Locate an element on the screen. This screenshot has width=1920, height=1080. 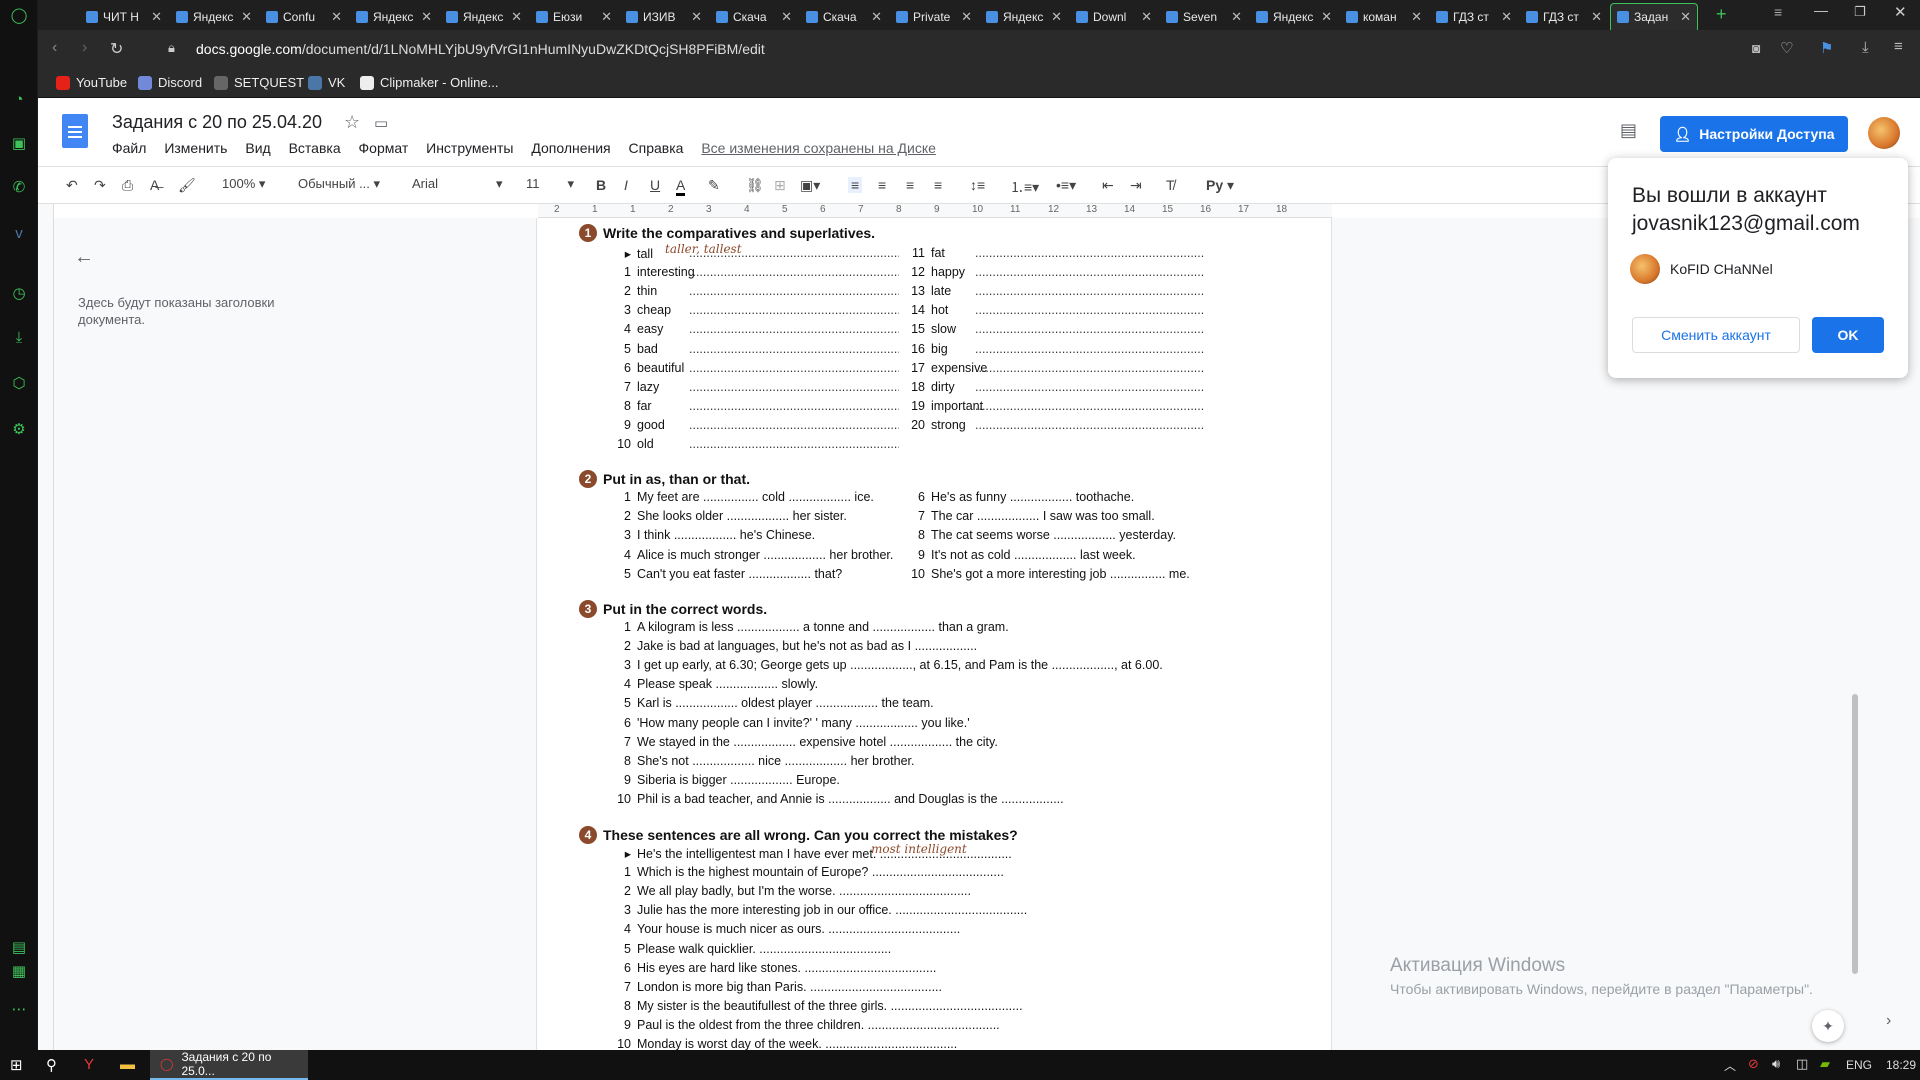
forward-icon: › is located at coordinates (84, 48).